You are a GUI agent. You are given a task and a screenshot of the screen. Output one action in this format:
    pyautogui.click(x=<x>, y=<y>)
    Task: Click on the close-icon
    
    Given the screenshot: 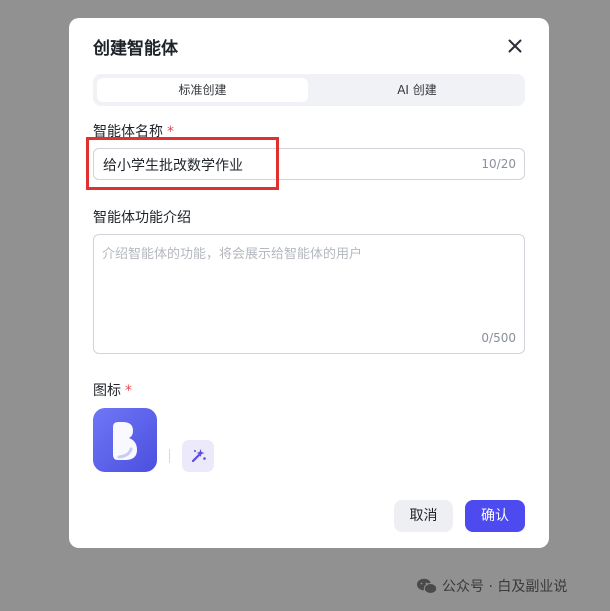 What is the action you would take?
    pyautogui.click(x=515, y=46)
    